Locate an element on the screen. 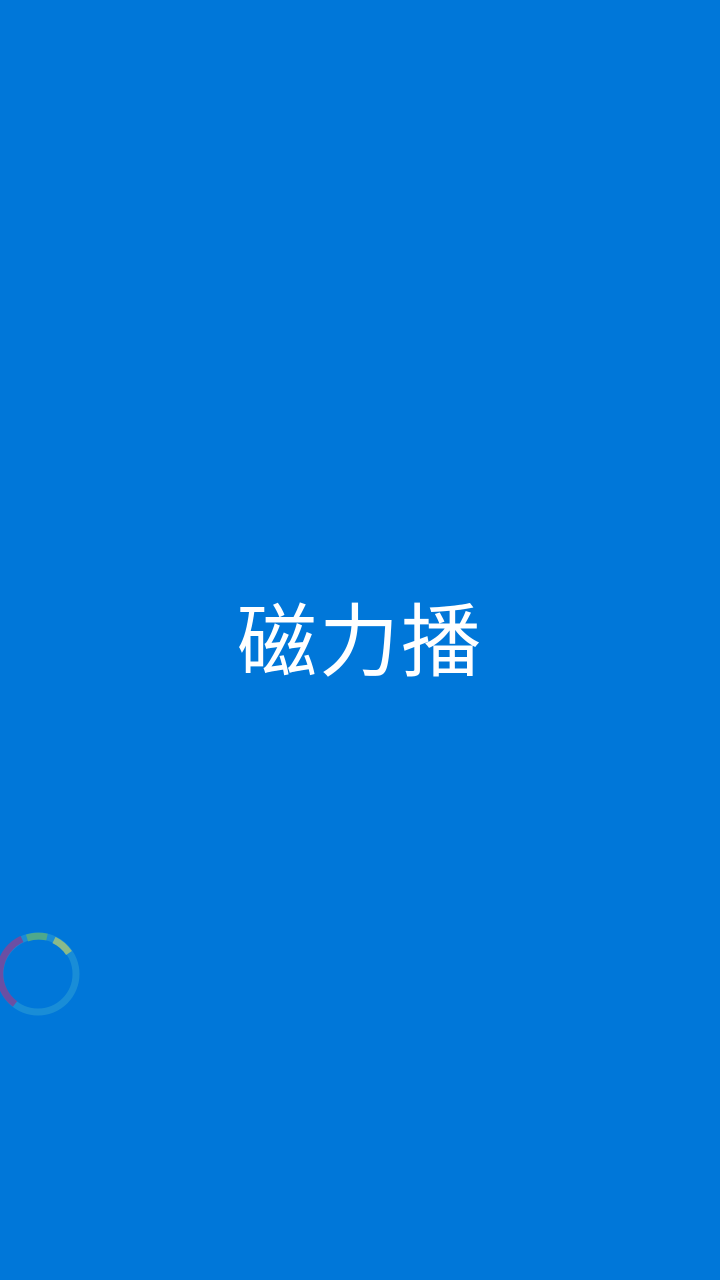  ring-purple-segment is located at coordinates (12, 971).